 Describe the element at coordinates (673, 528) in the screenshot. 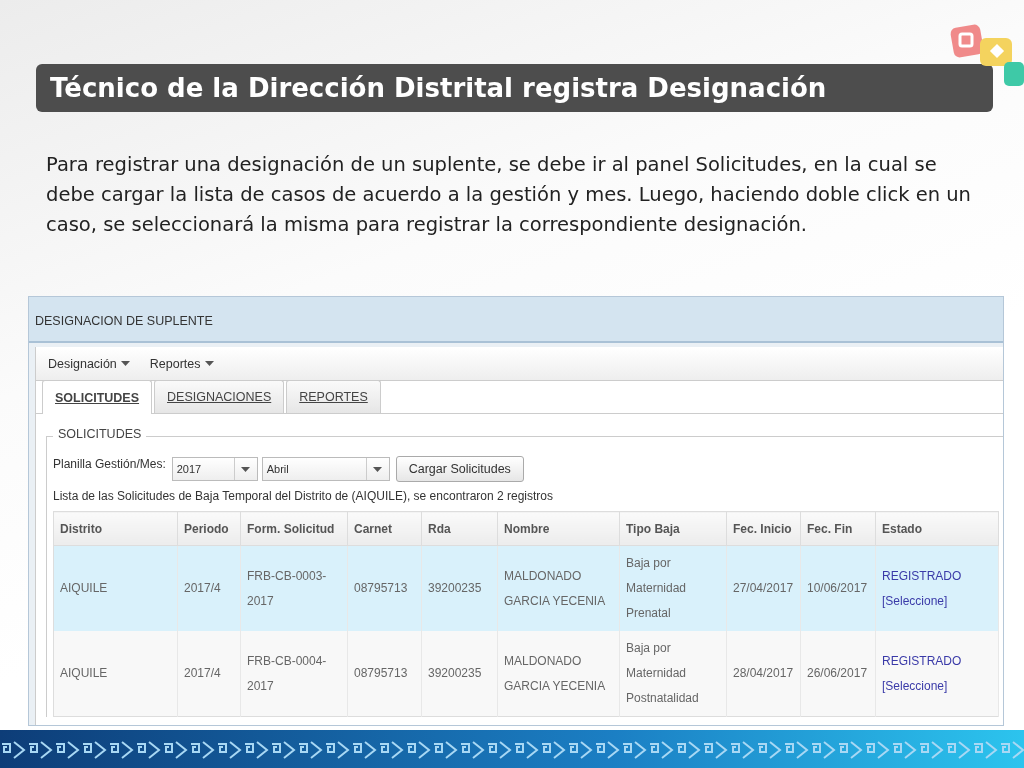

I see `column-header: Tipo Baja` at that location.